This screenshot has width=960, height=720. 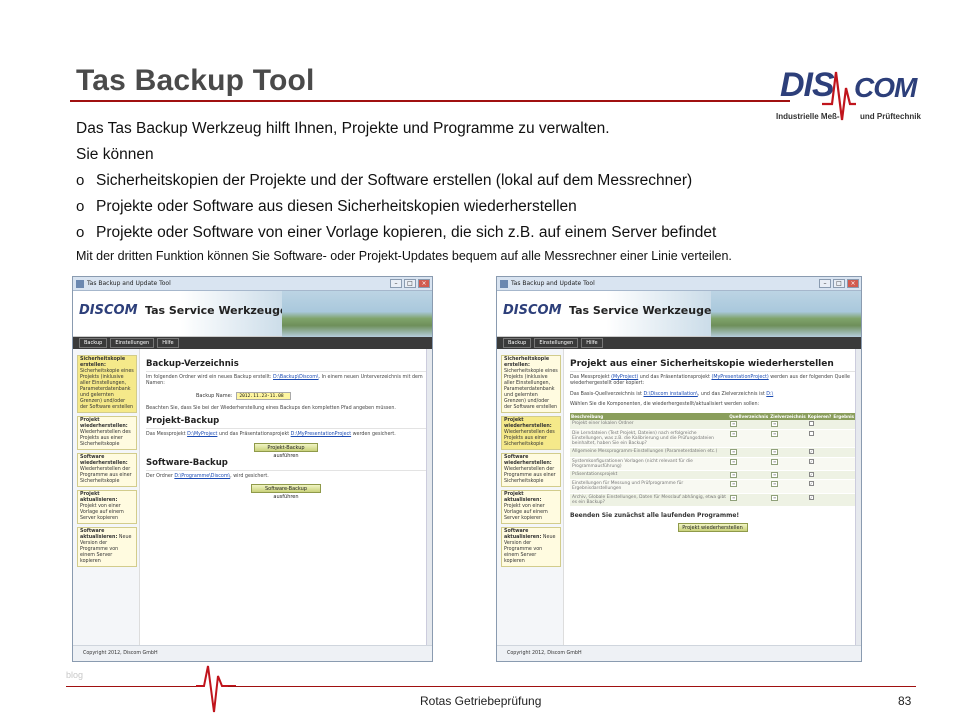 I want to click on presentation-project-link: D:\MyPresentationProject, so click(x=321, y=434).